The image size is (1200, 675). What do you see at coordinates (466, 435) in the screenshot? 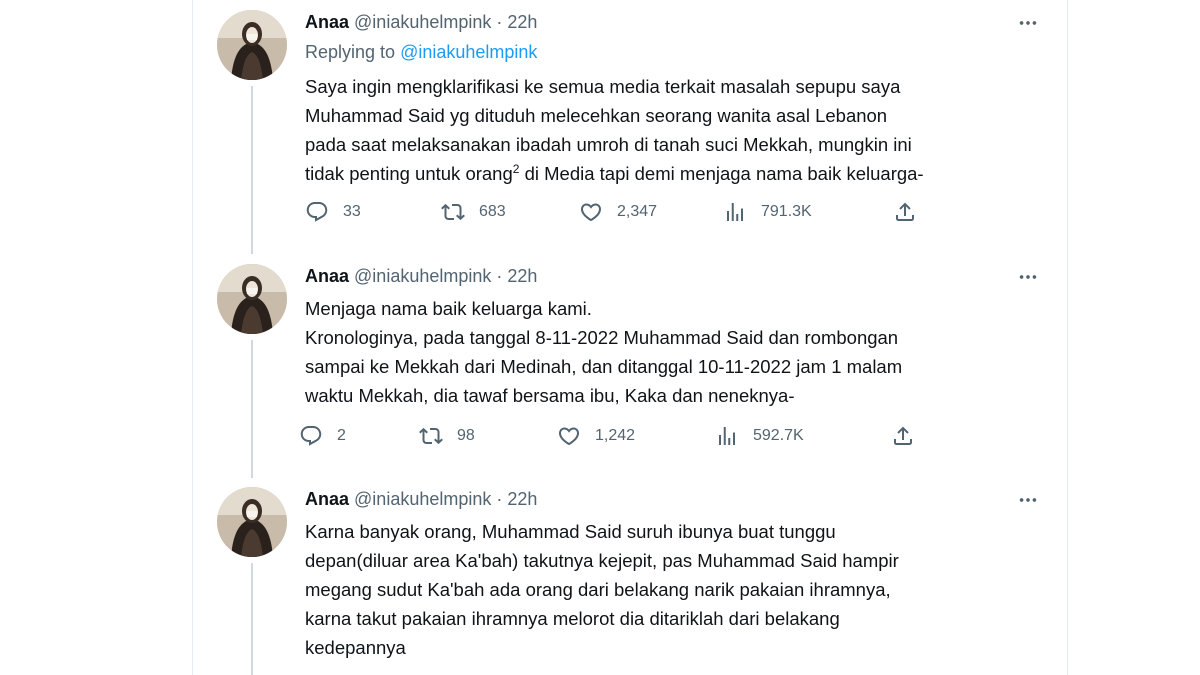
I see `retweet-count: 98` at bounding box center [466, 435].